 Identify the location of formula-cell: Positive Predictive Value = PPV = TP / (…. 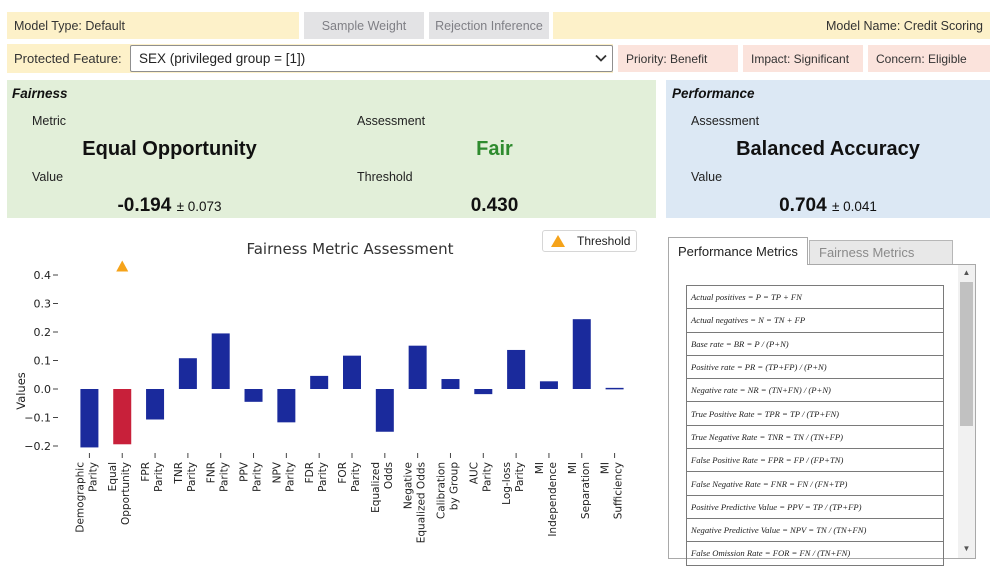
(815, 506).